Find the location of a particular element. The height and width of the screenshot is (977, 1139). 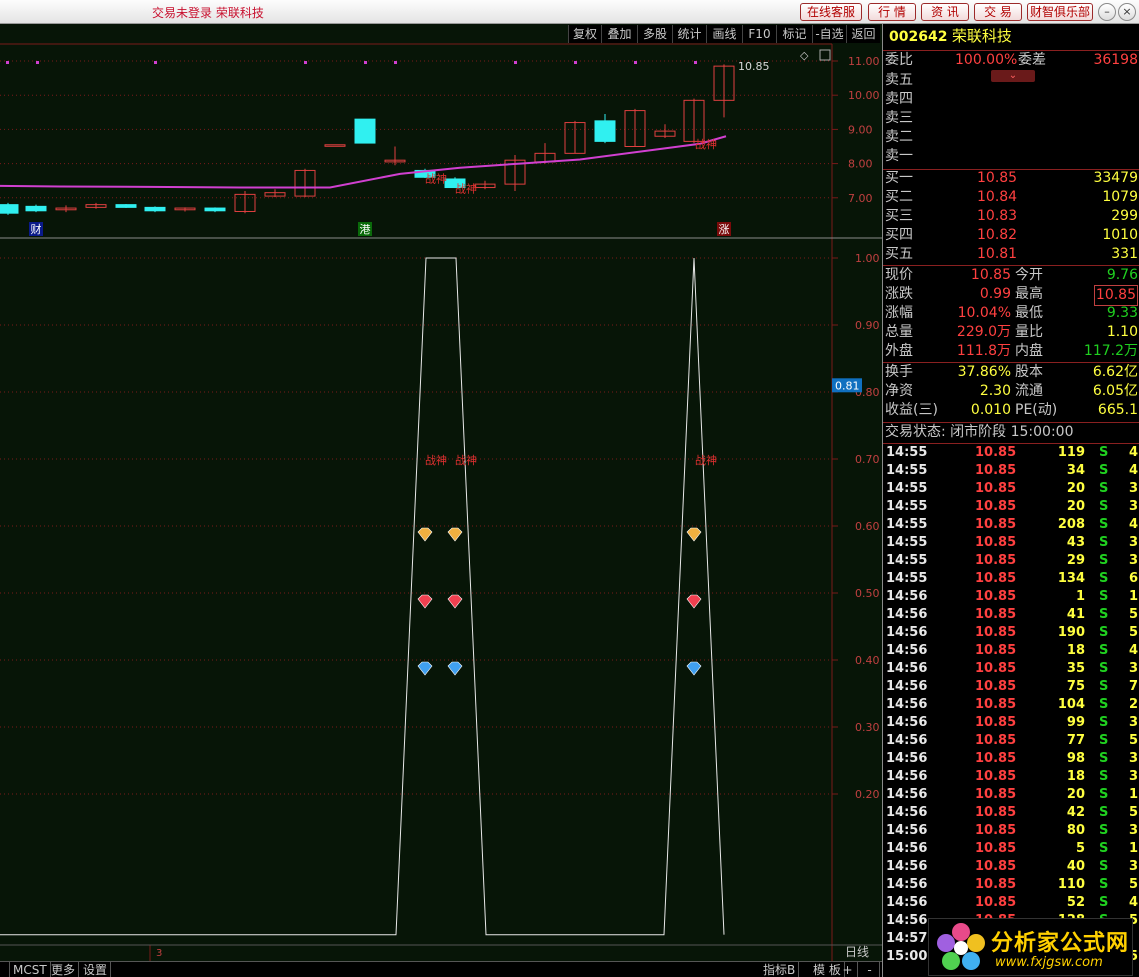

minimize-icon: – is located at coordinates (1107, 12).